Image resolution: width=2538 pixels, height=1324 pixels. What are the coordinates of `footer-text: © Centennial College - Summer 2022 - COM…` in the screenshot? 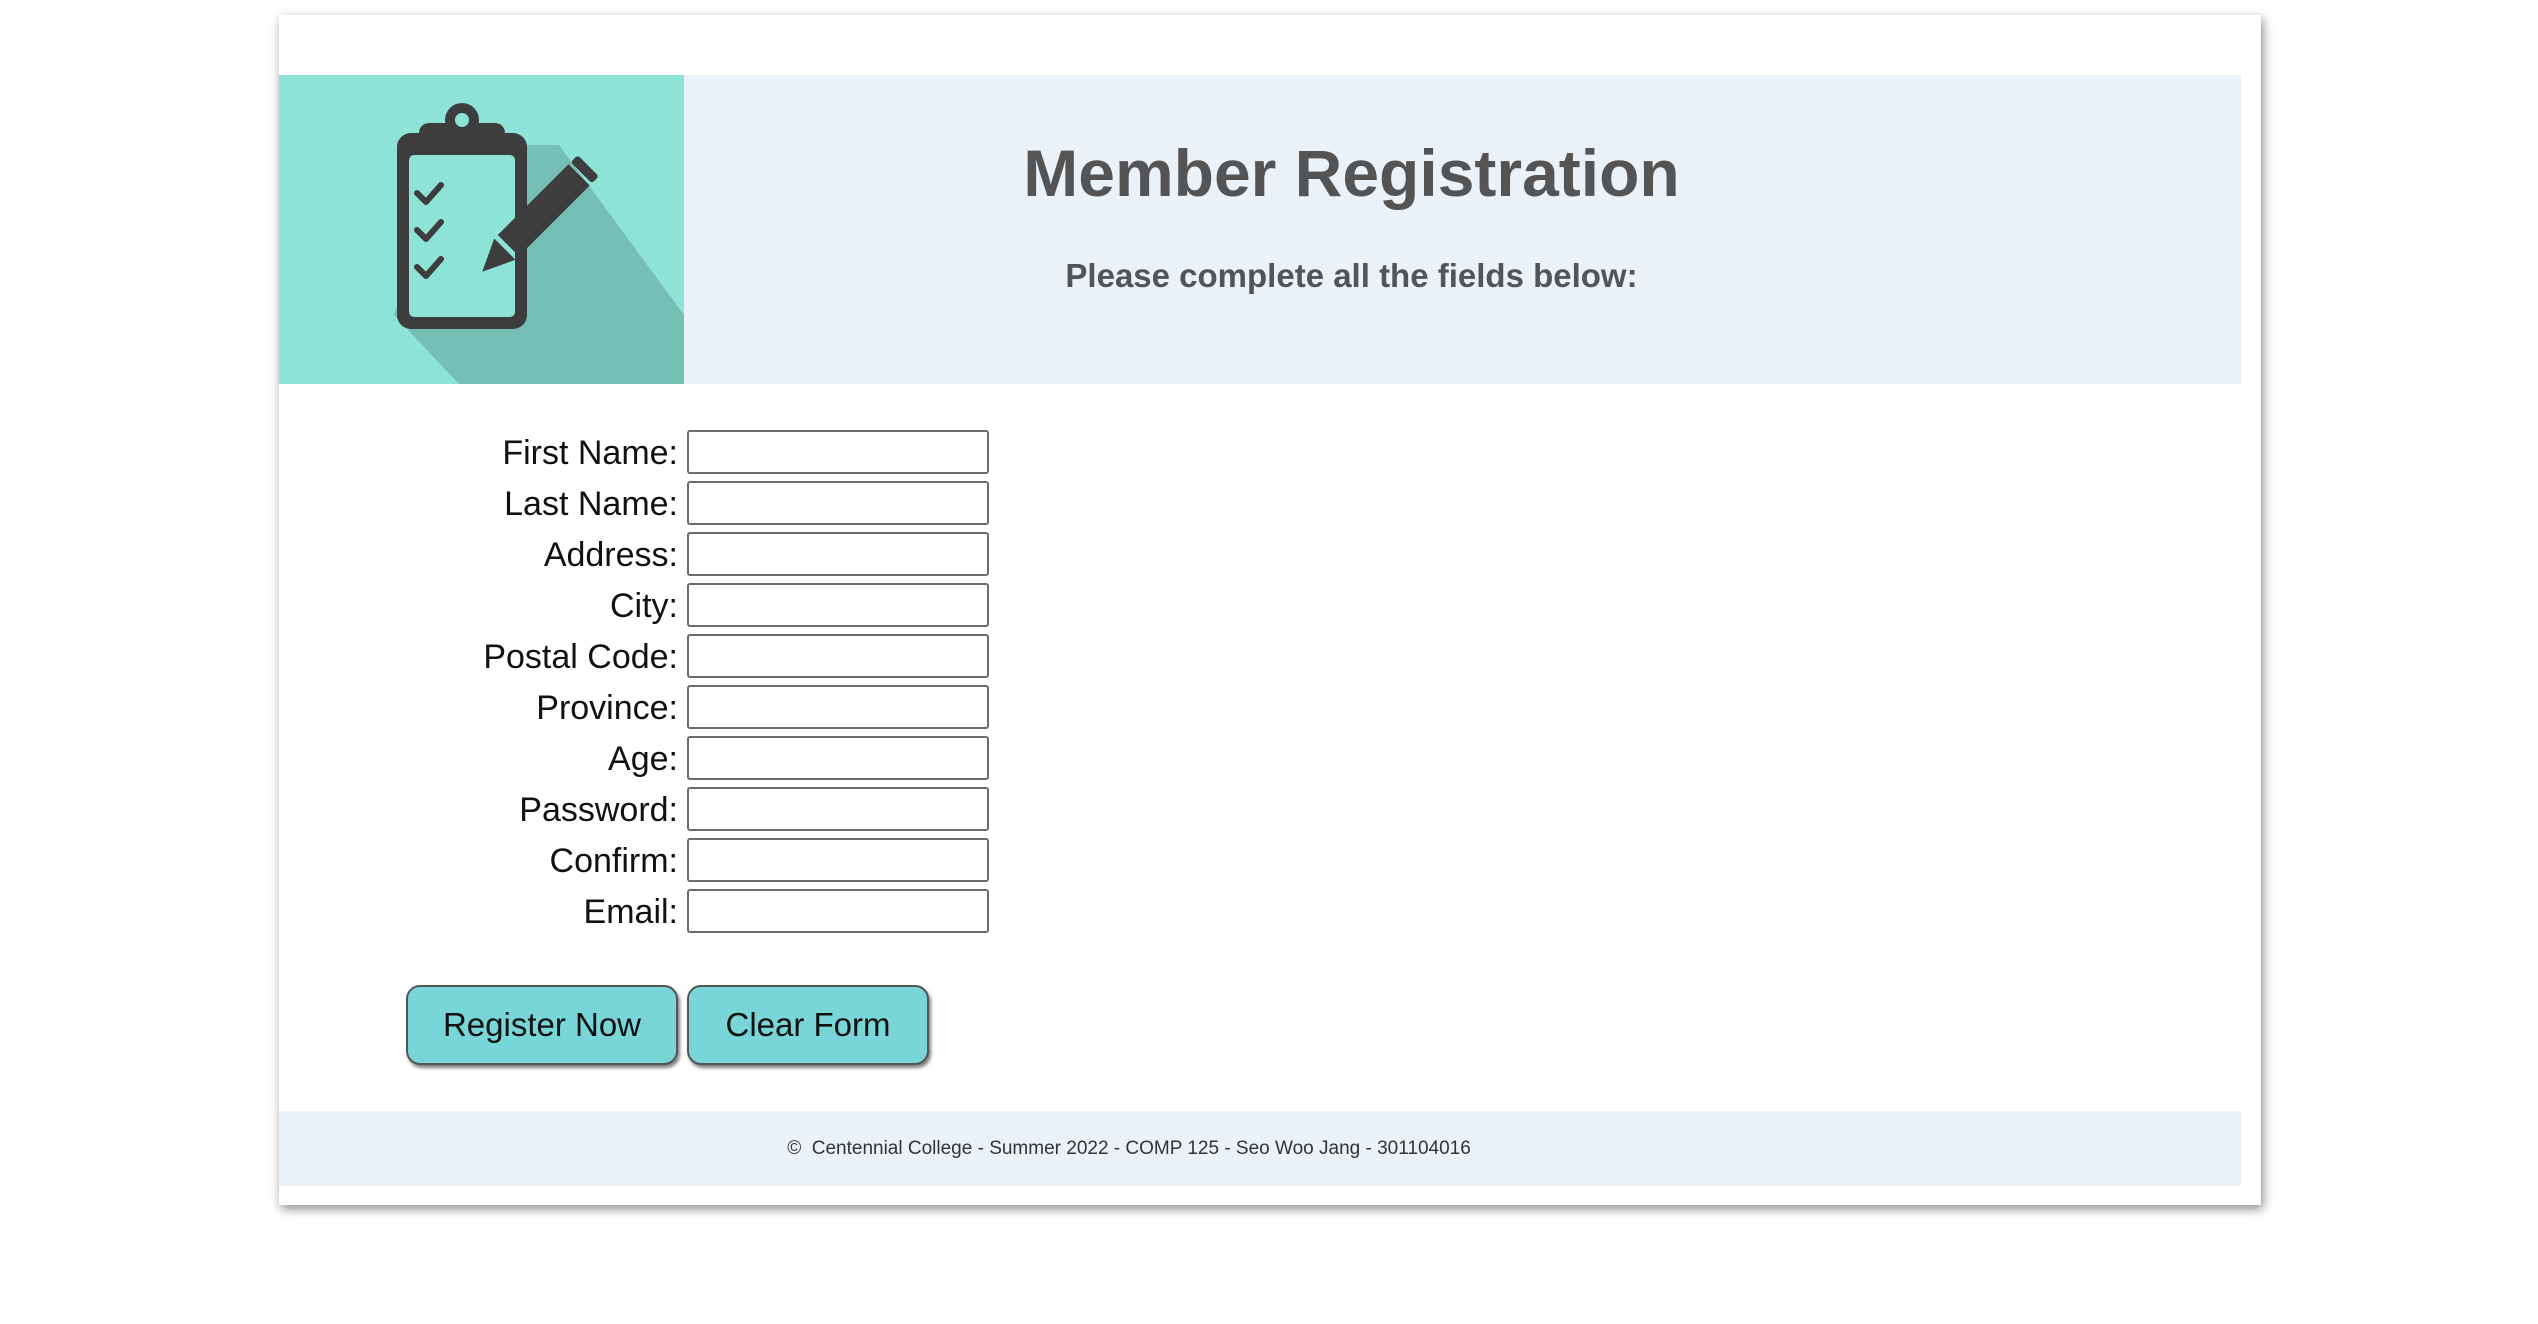 It's located at (1129, 1148).